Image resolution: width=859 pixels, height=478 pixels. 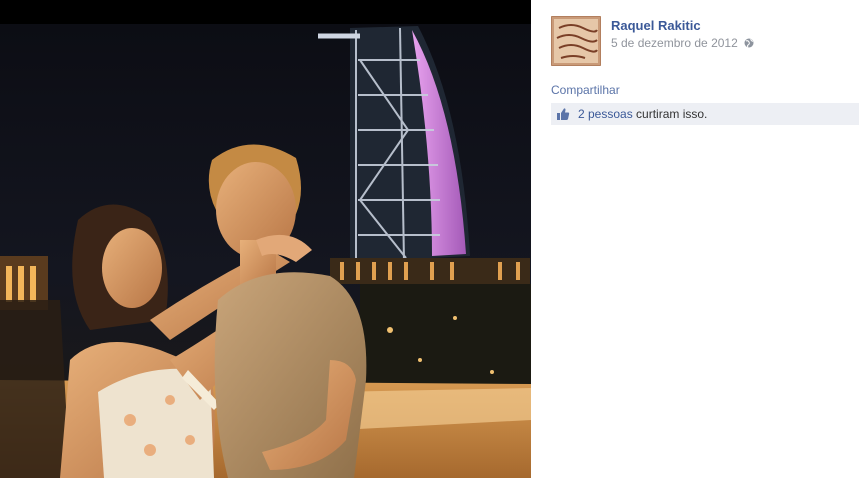 I want to click on thumbs-up-icon, so click(x=563, y=114).